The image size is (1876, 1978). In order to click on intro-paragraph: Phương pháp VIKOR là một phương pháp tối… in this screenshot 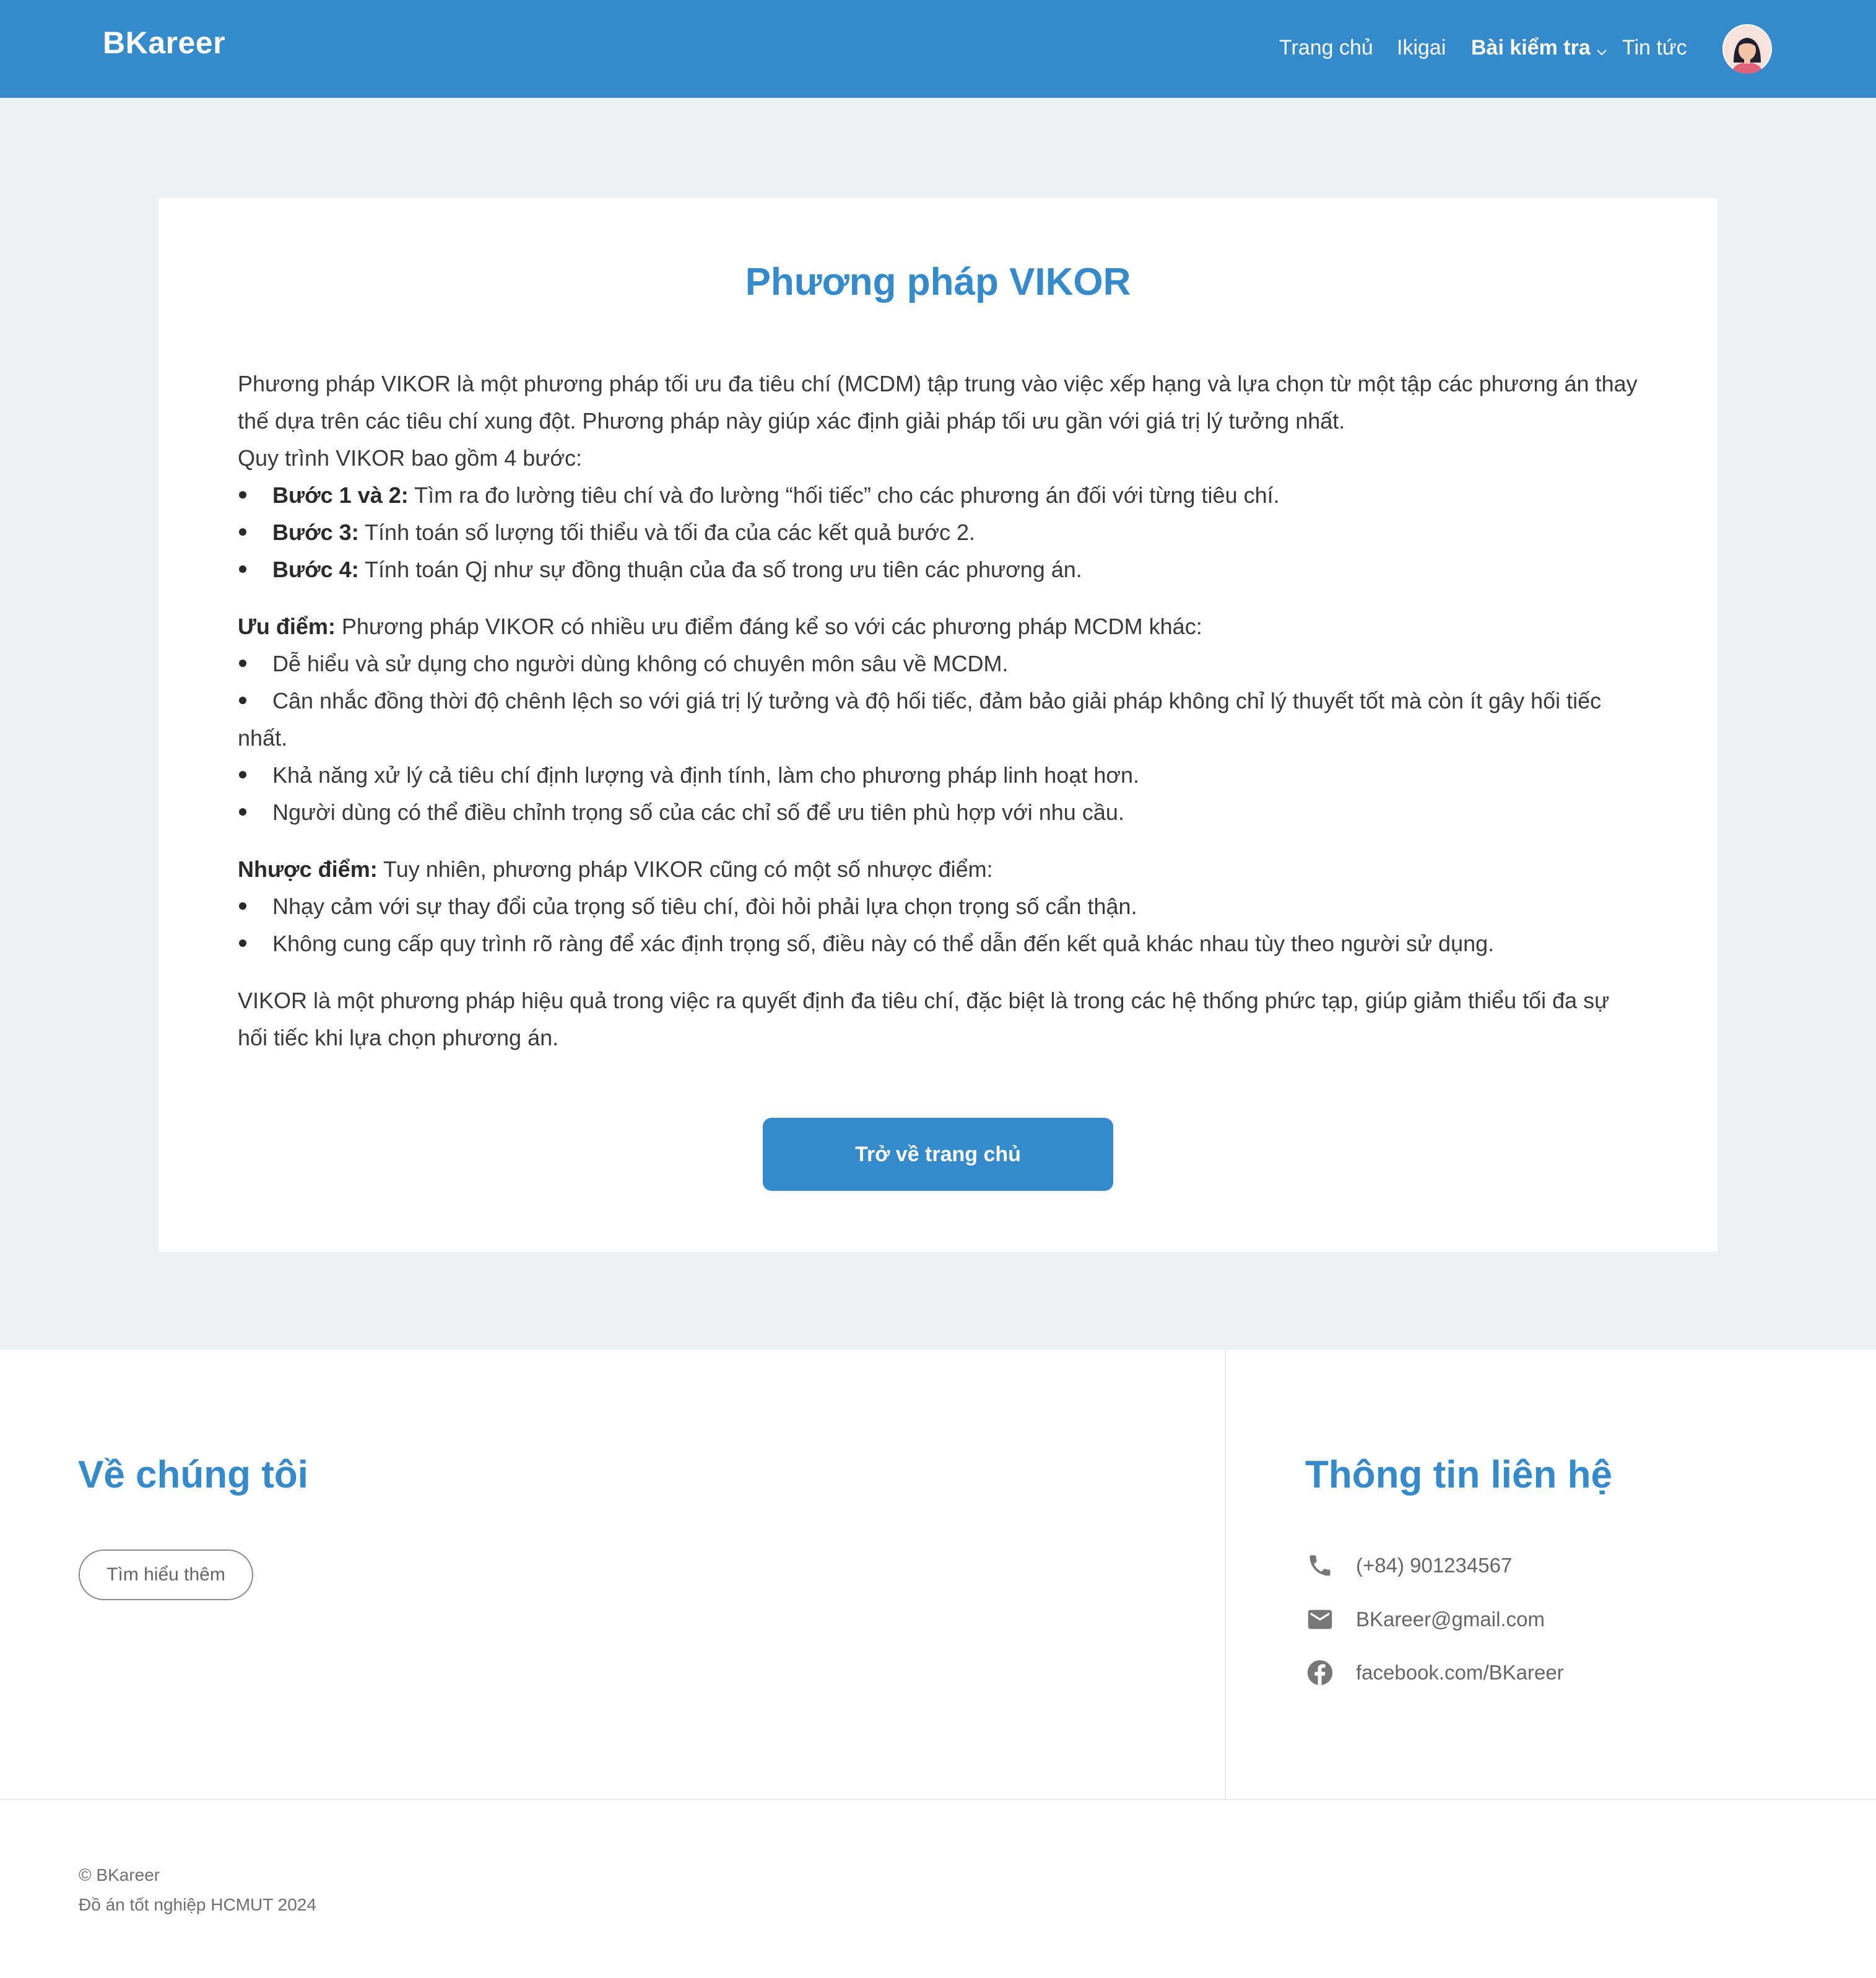, I will do `click(938, 402)`.